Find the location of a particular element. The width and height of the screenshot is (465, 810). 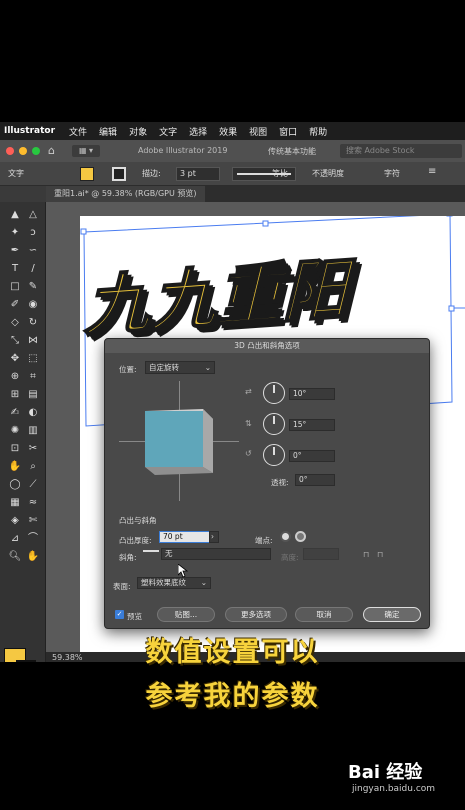

perspective-grid-tool-icon: ⌗ is located at coordinates (33, 377).